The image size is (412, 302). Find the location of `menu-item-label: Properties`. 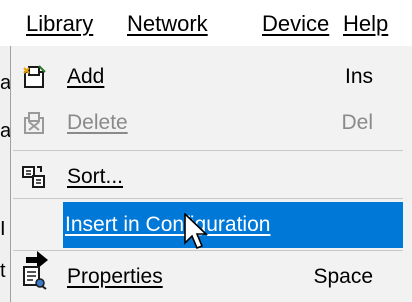

menu-item-label: Properties is located at coordinates (115, 276).